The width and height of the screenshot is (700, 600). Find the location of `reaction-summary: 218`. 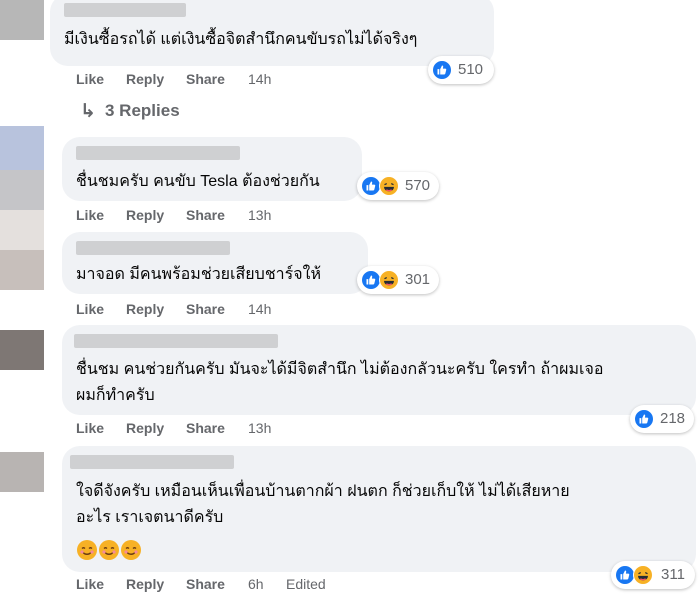

reaction-summary: 218 is located at coordinates (662, 419).